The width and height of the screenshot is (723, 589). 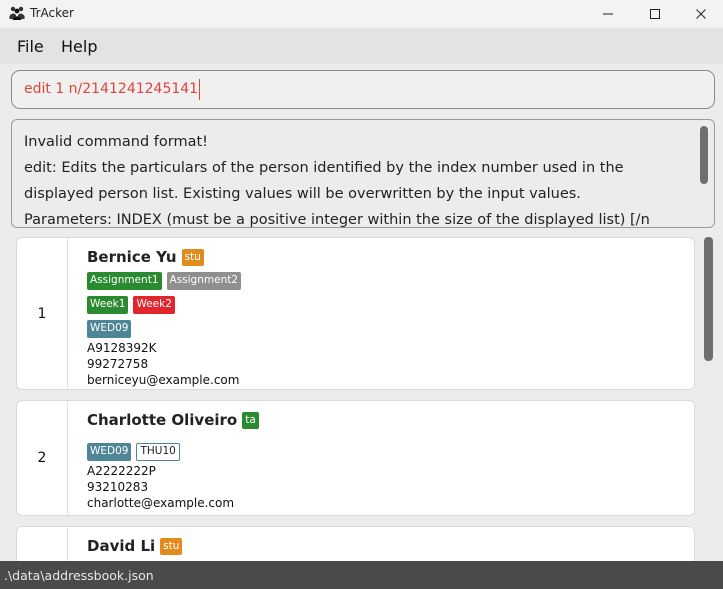 I want to click on phone-number: 99272758, so click(x=118, y=364).